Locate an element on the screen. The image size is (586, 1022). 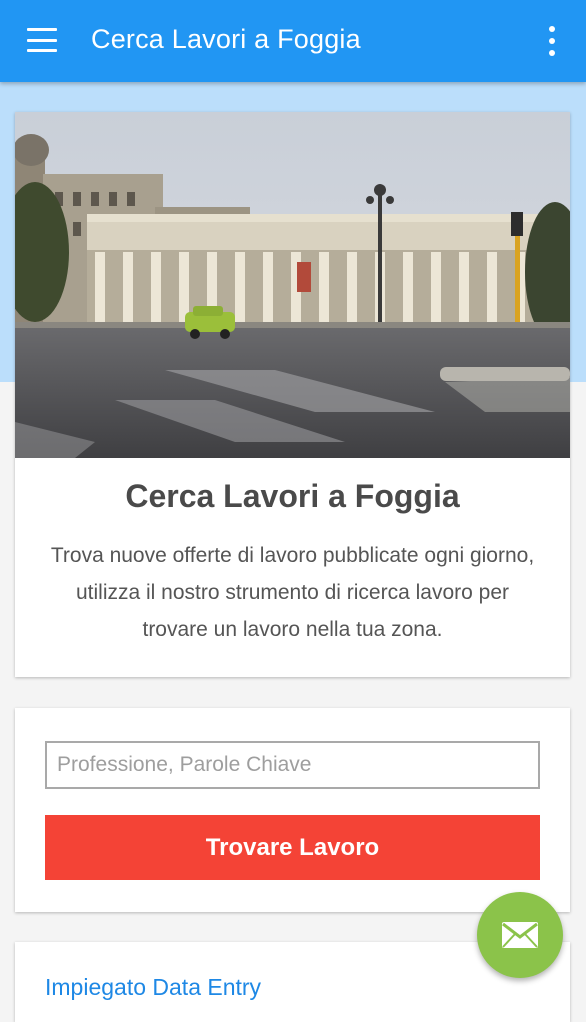
envelope-icon is located at coordinates (520, 935).